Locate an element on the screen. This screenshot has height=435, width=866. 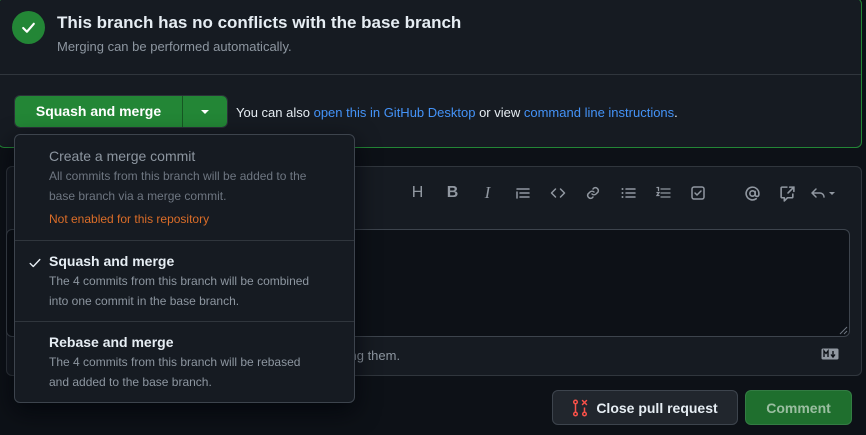
command-line-instructions-link: command line instructions is located at coordinates (599, 112).